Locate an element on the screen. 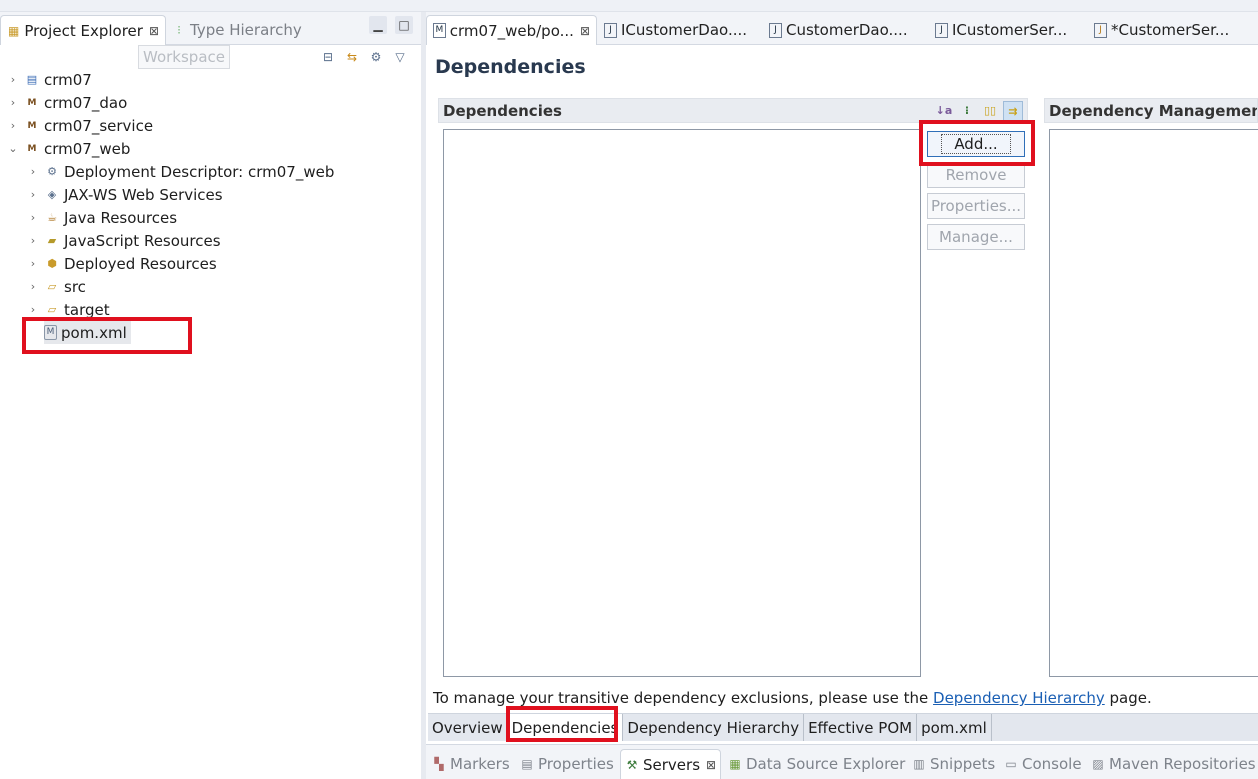 This screenshot has width=1258, height=779. web-services-icon: ◈ is located at coordinates (52, 194).